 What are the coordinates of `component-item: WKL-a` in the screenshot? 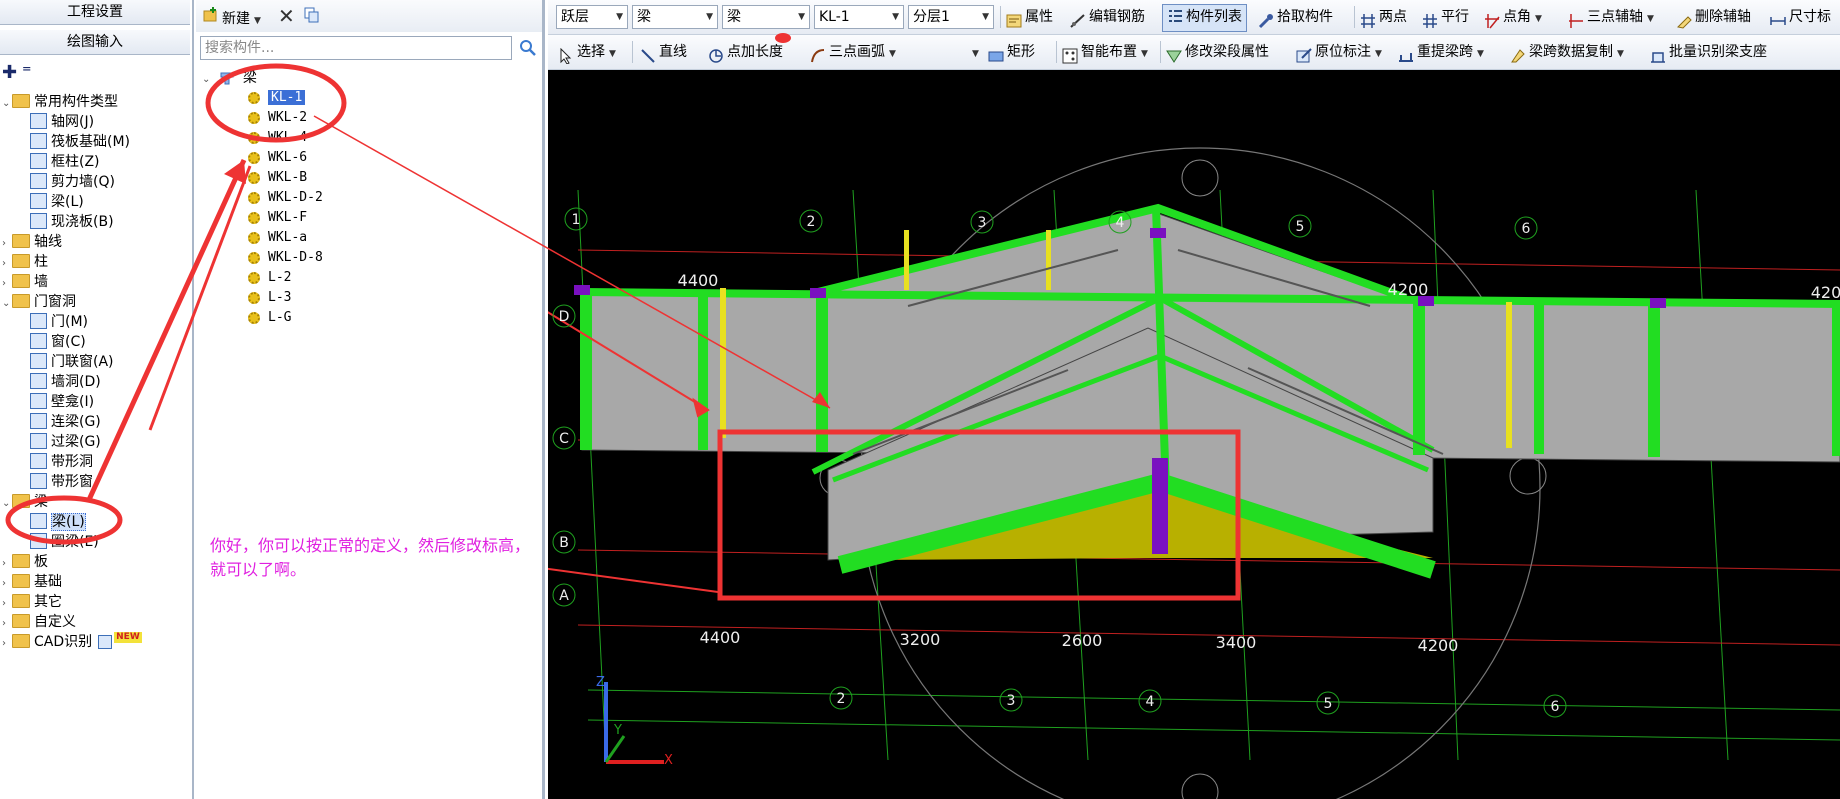 It's located at (277, 238).